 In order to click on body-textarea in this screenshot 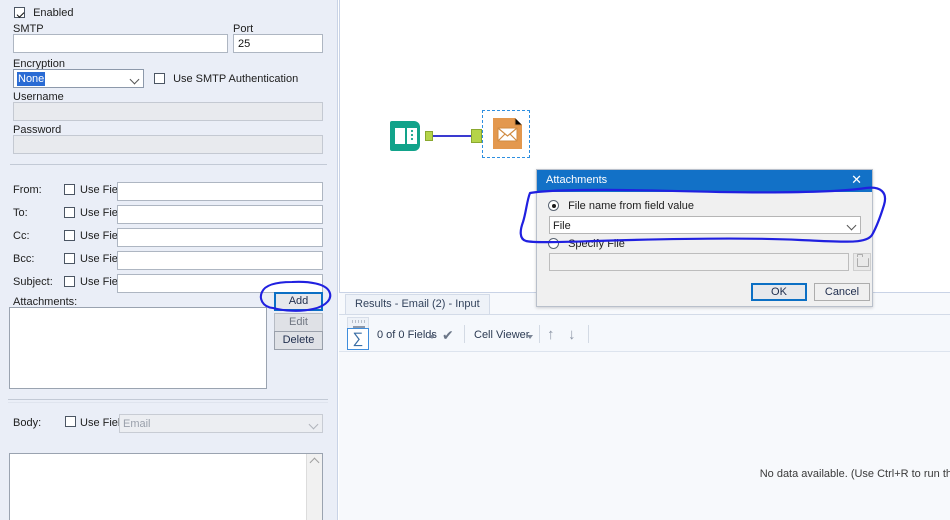, I will do `click(166, 486)`.